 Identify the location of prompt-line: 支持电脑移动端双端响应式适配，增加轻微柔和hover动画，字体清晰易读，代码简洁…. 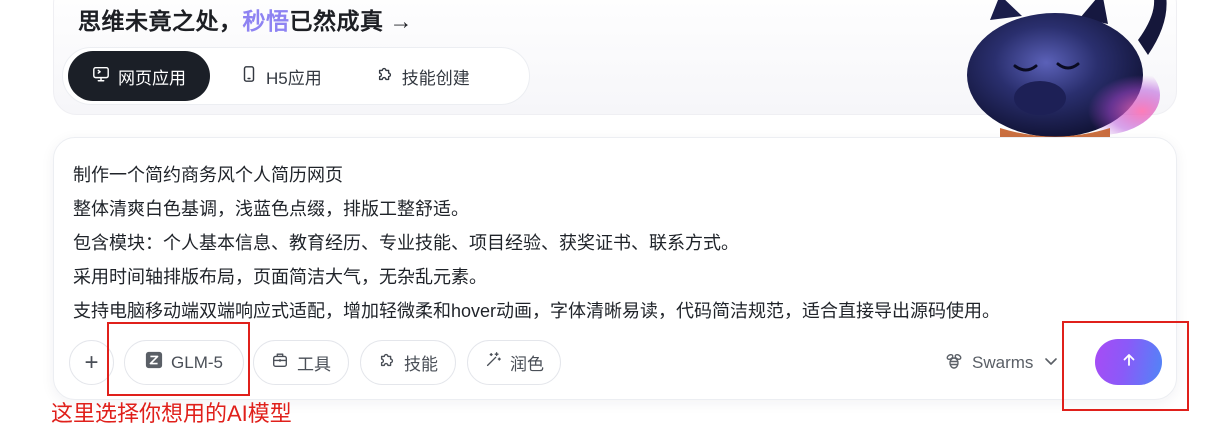
(537, 311).